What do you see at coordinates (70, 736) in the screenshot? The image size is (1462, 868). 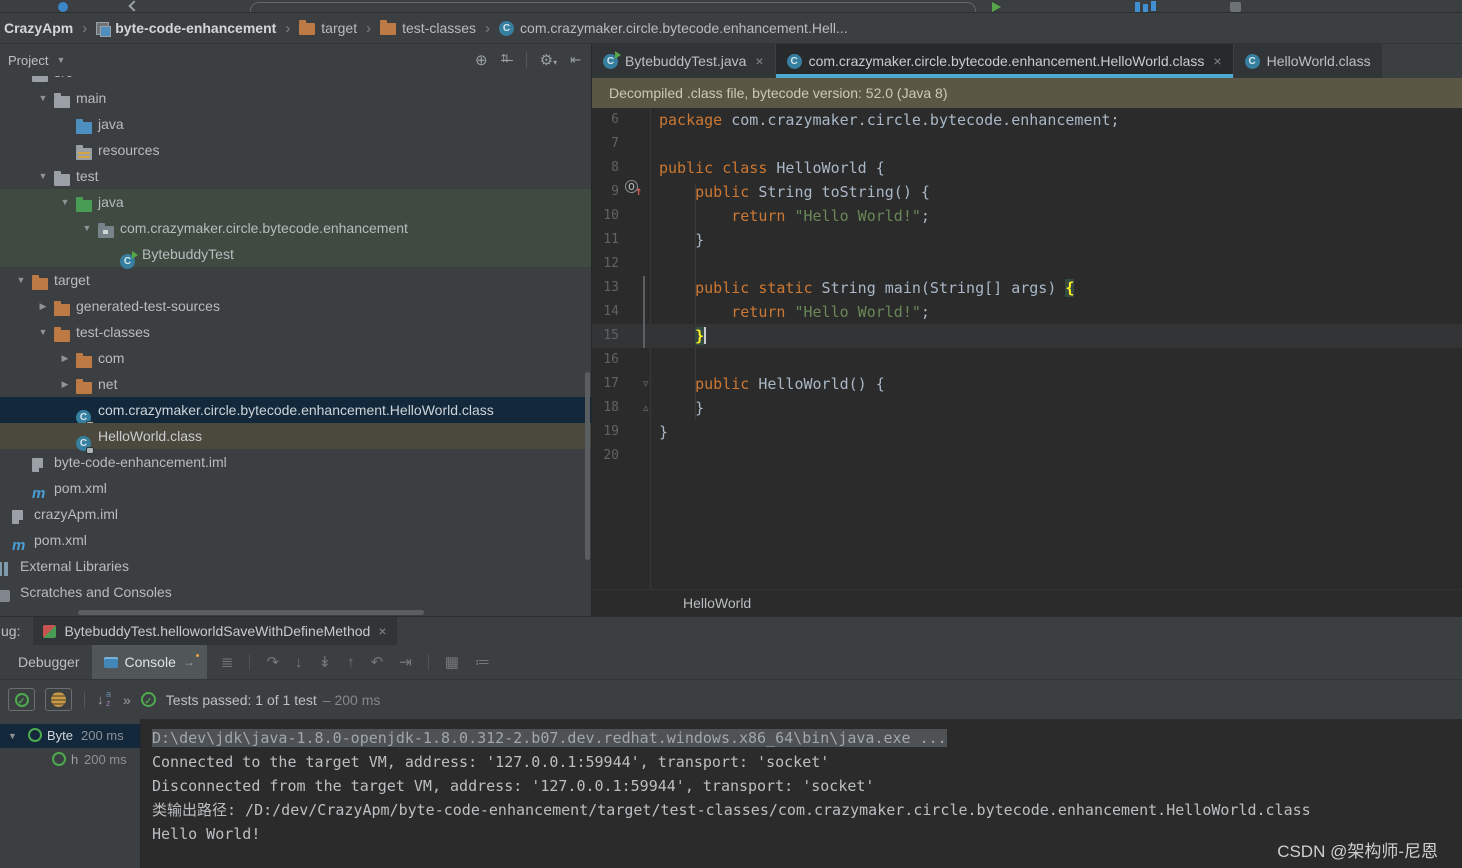 I see `test-tree-item: ▼ Byte 200 ms` at bounding box center [70, 736].